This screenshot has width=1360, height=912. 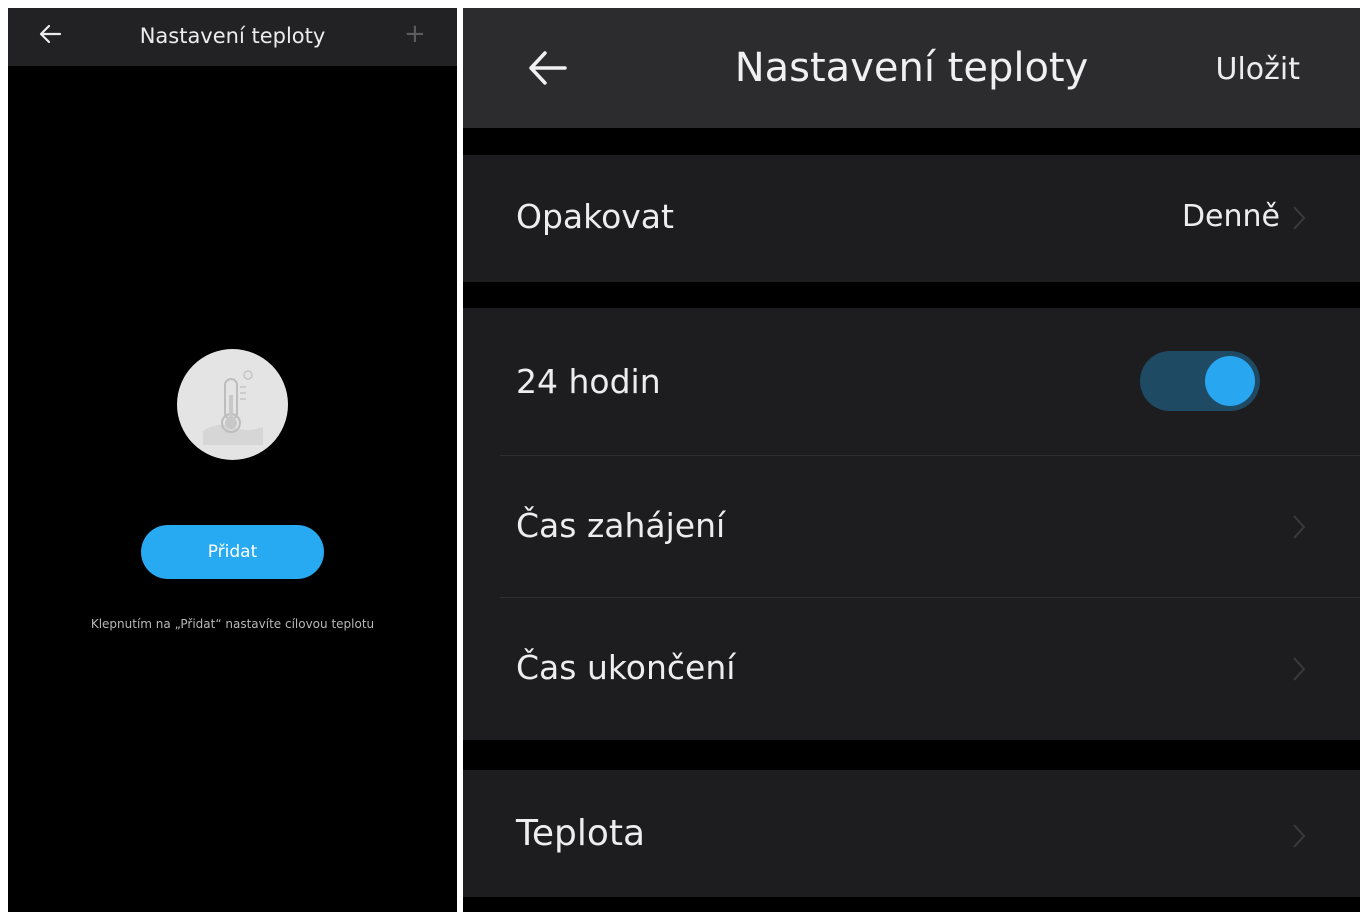 I want to click on start-time-row: Čas zahájení, so click(x=911, y=526).